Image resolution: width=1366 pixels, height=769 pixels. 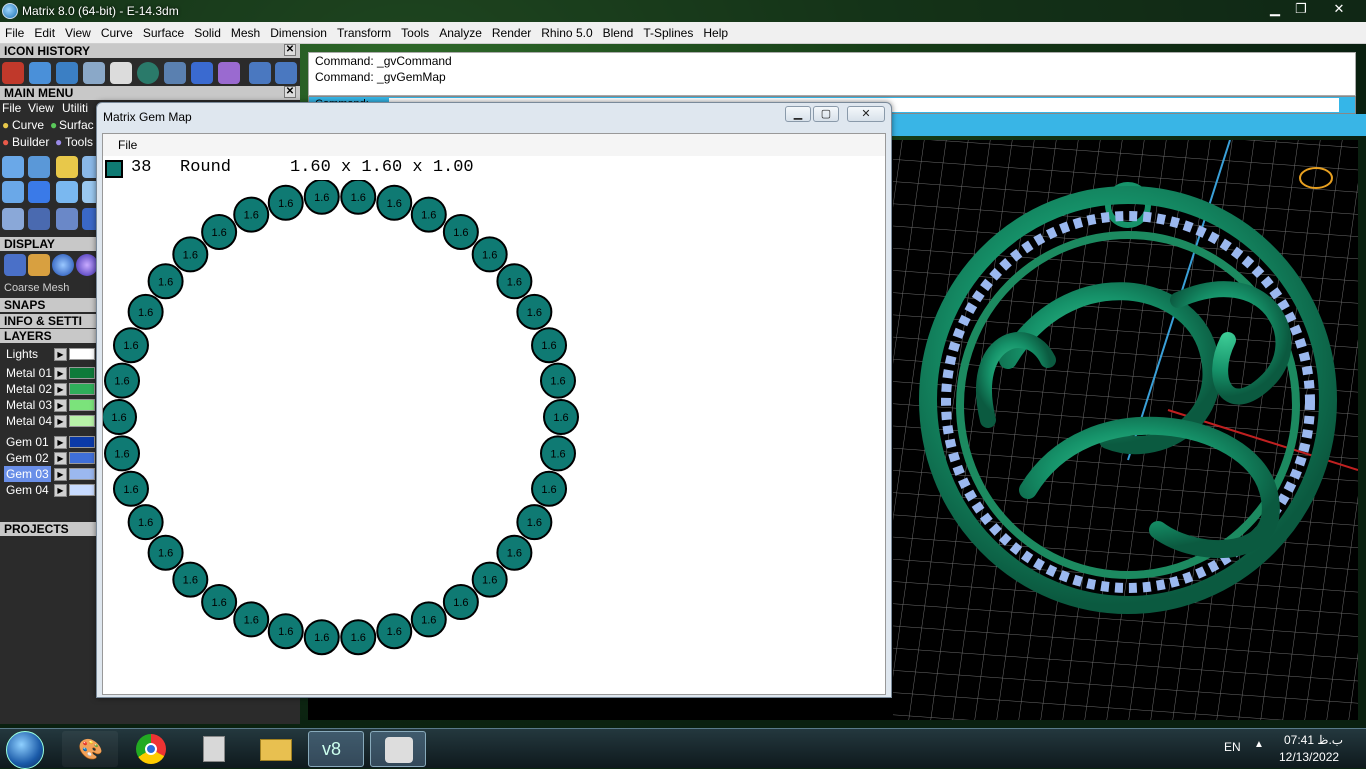 What do you see at coordinates (832, 74) in the screenshot?
I see `command-history: Command: _gvCommand Command: _gvGemMap` at bounding box center [832, 74].